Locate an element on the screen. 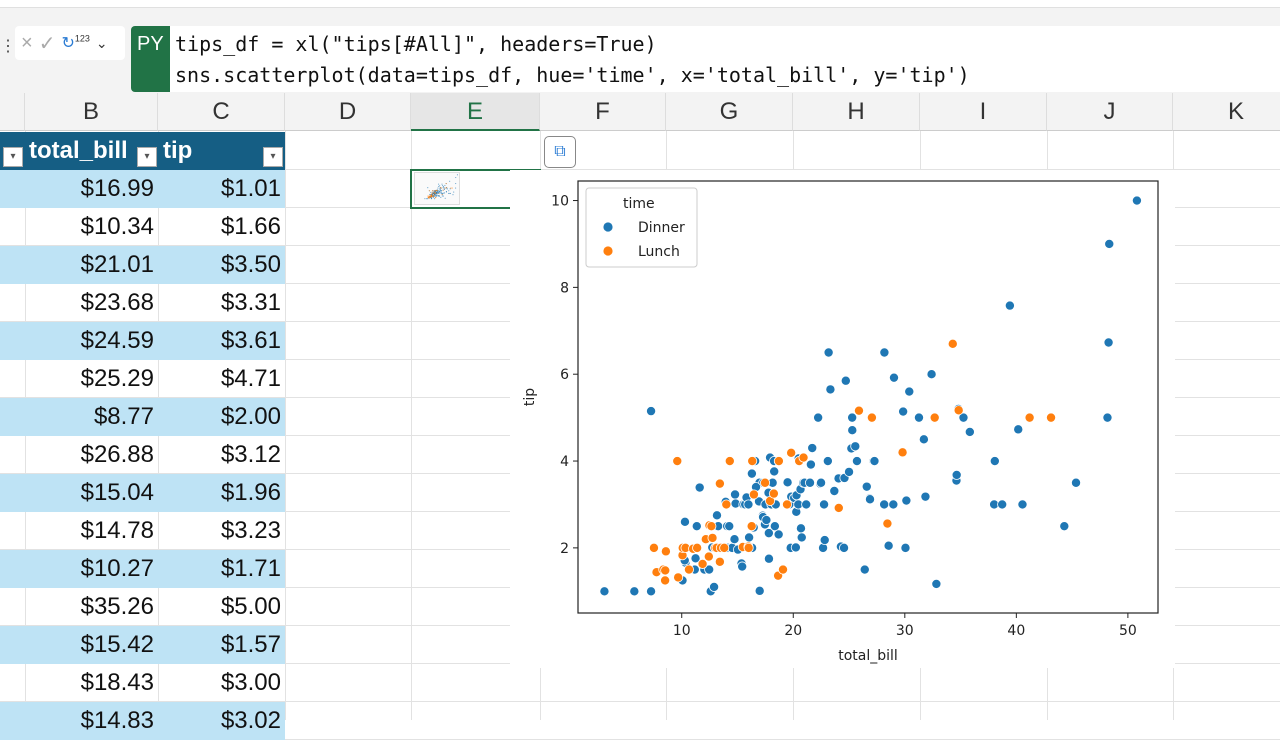 Image resolution: width=1280 pixels, height=740 pixels. cell-tip: $3.61 is located at coordinates (251, 341).